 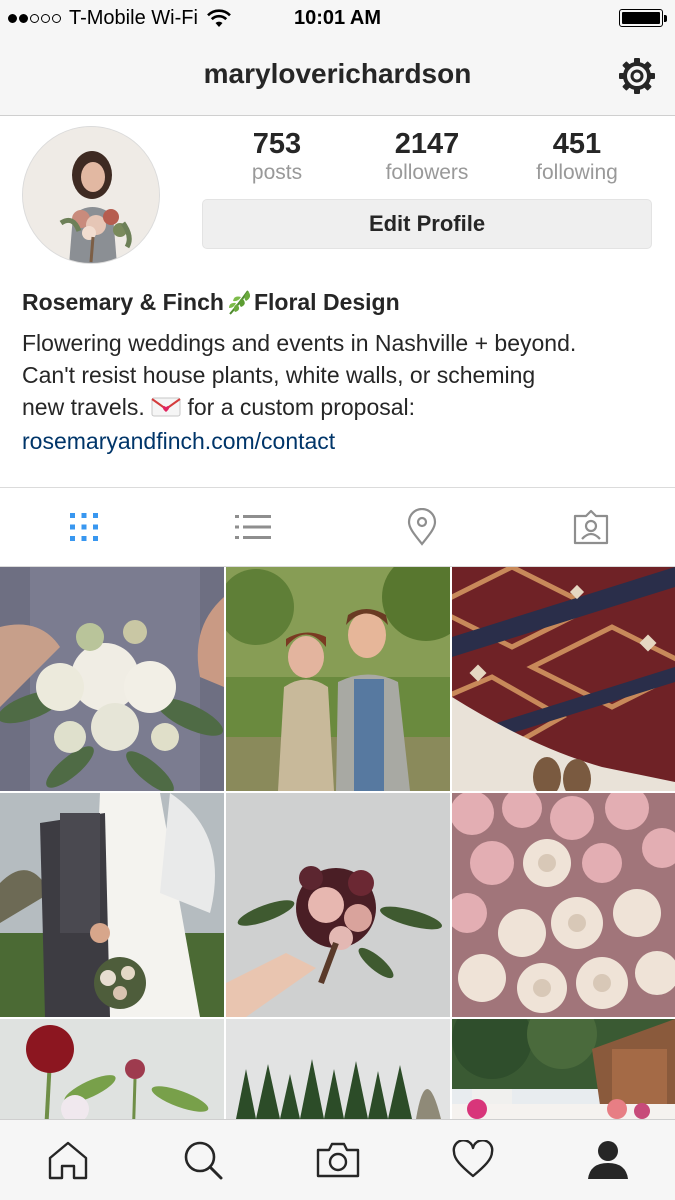 I want to click on display-name-part2: Floral Design, so click(x=326, y=302).